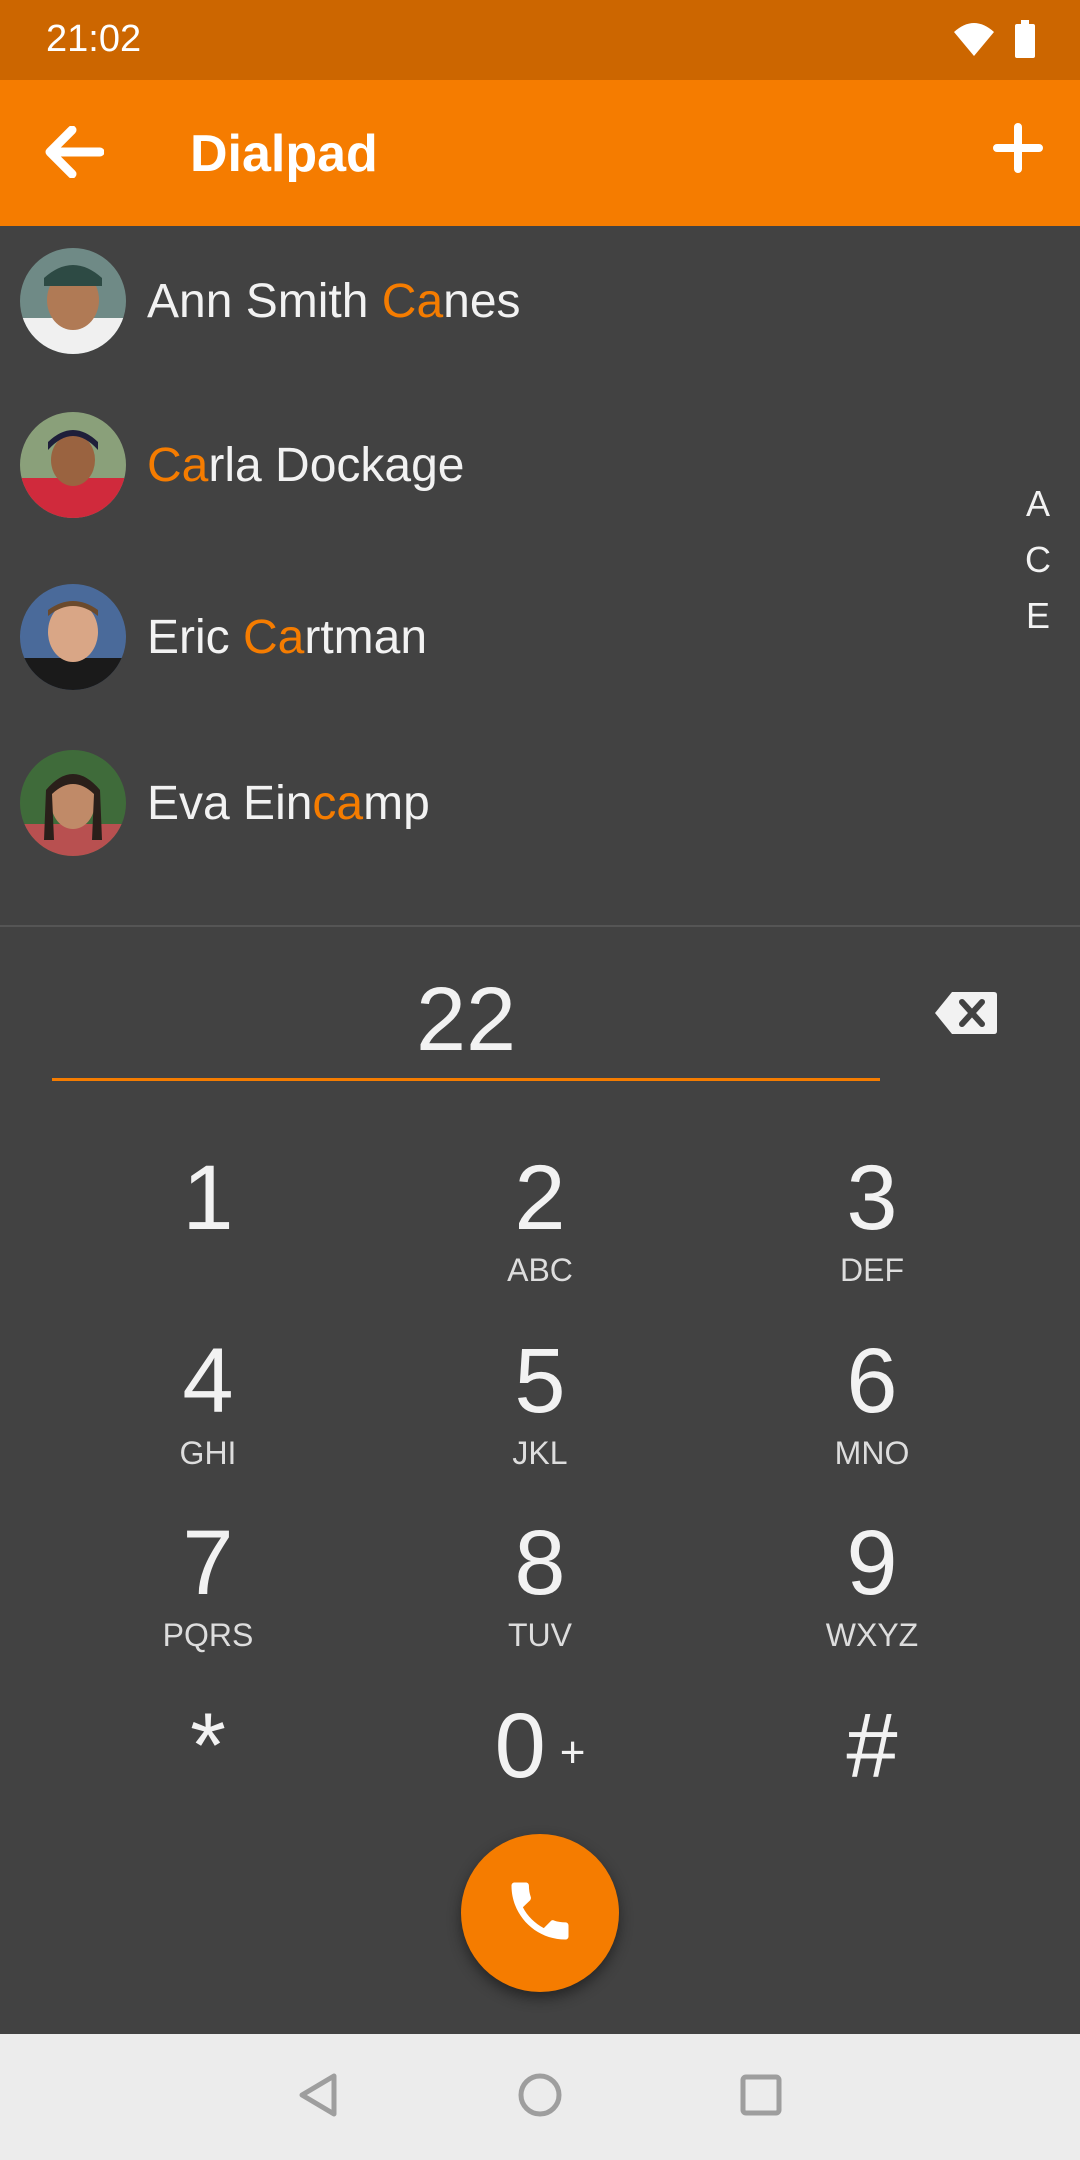 Image resolution: width=1080 pixels, height=2160 pixels. Describe the element at coordinates (500, 637) in the screenshot. I see `contact-item-eric-cartman: Eric Cartman` at that location.